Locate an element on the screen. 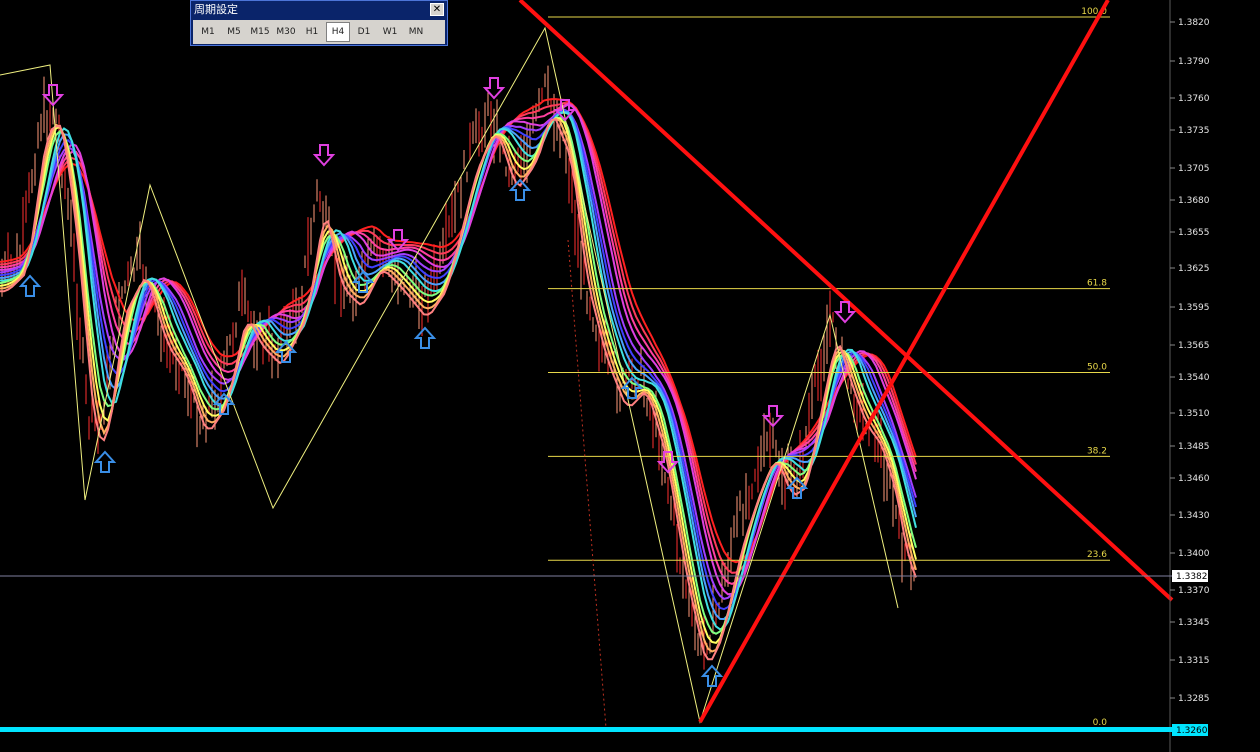 The image size is (1260, 752). current-price-value: 1.3382 is located at coordinates (1192, 577).